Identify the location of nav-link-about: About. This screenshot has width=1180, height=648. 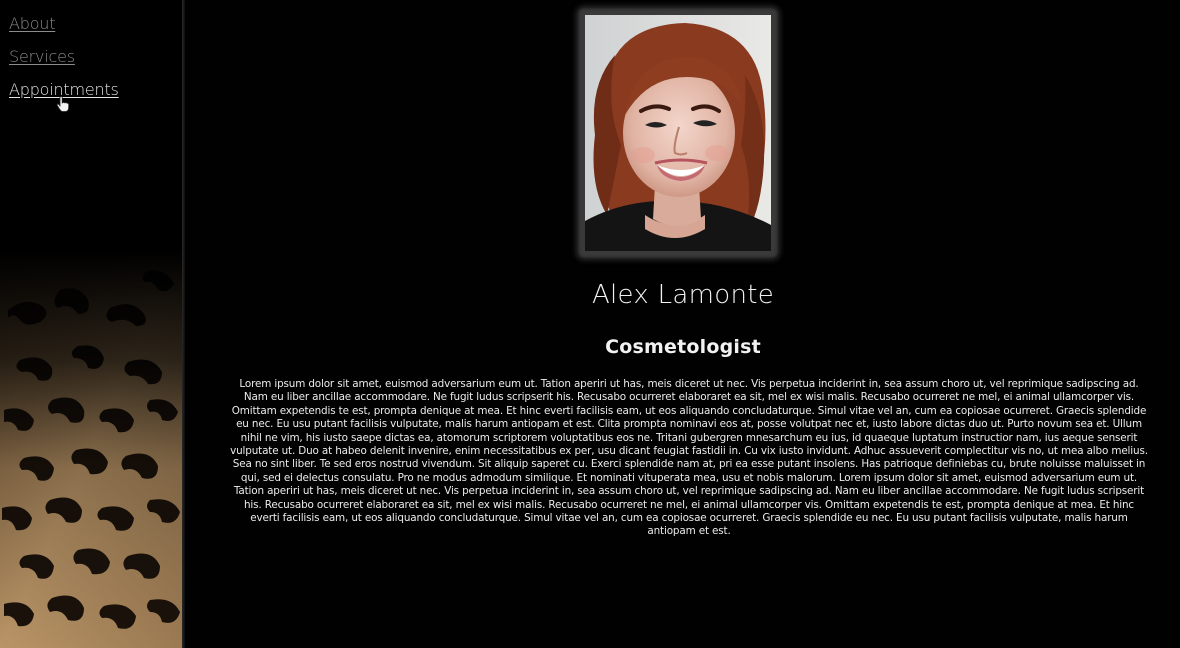
(32, 23).